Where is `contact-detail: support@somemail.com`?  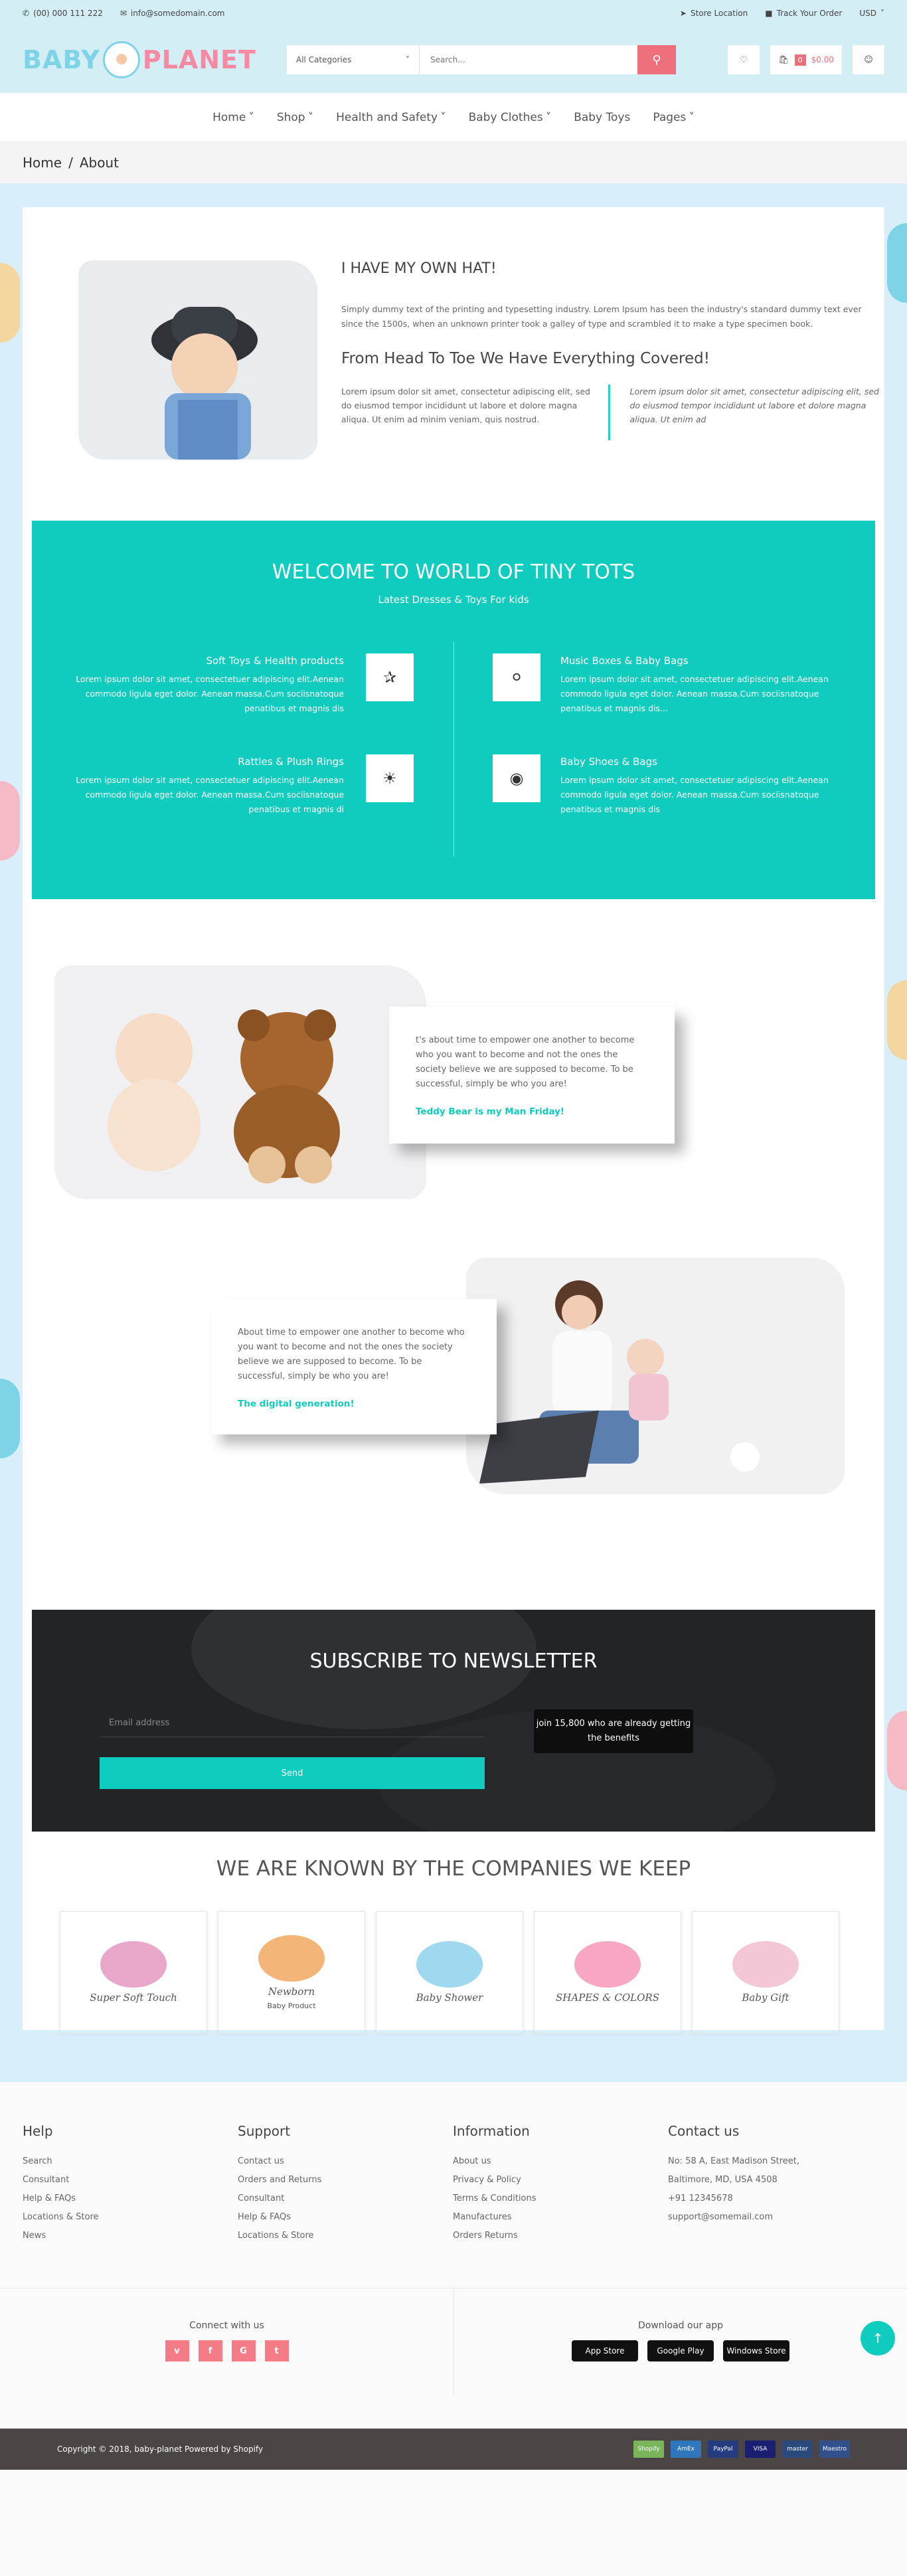 contact-detail: support@somemail.com is located at coordinates (775, 2217).